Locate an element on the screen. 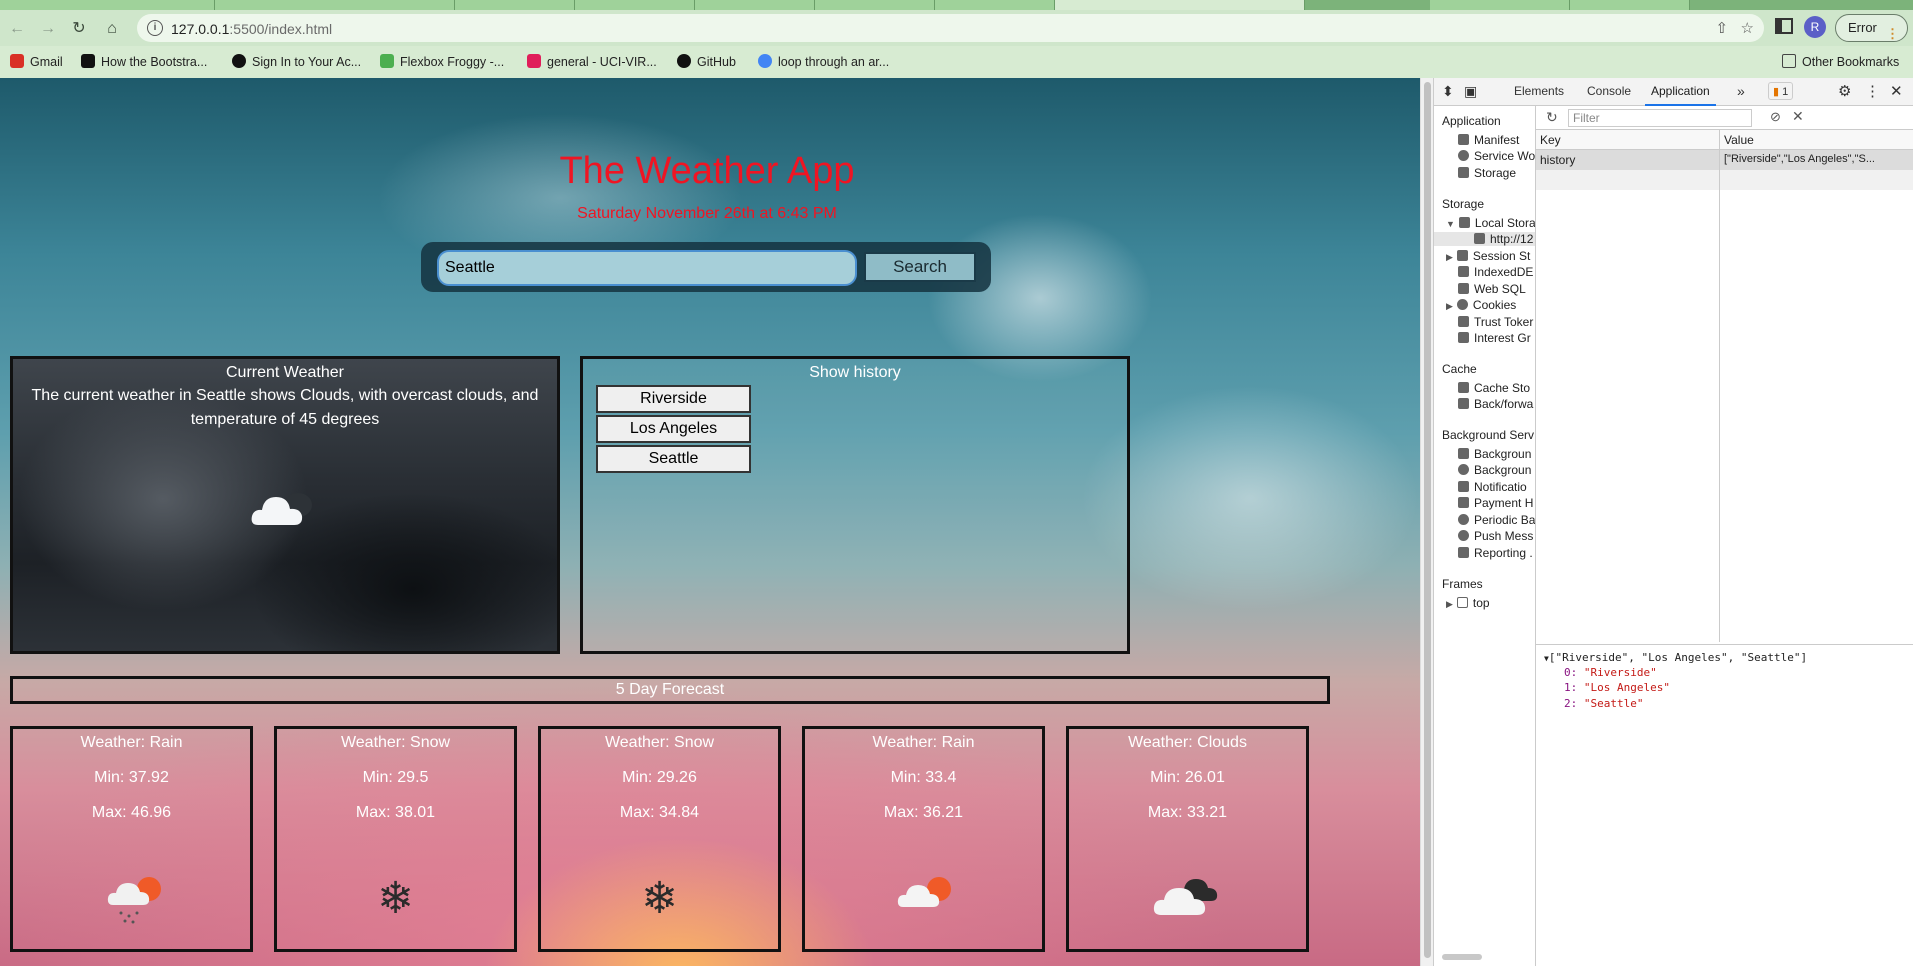 Image resolution: width=1913 pixels, height=966 pixels. history-button: Riverside is located at coordinates (673, 399).